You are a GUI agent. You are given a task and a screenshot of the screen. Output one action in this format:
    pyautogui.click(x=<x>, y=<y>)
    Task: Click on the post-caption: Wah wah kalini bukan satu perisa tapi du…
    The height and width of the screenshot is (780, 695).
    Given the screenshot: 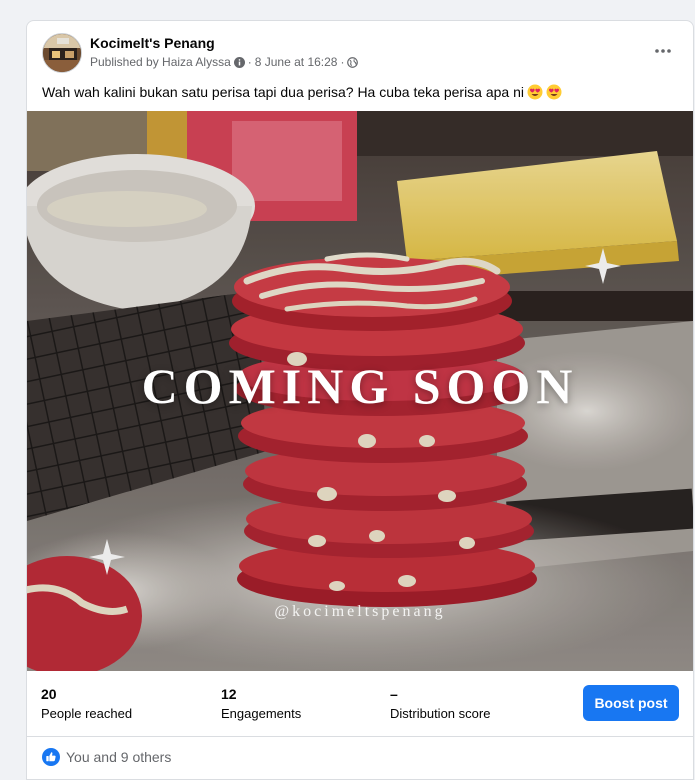 What is the action you would take?
    pyautogui.click(x=302, y=92)
    